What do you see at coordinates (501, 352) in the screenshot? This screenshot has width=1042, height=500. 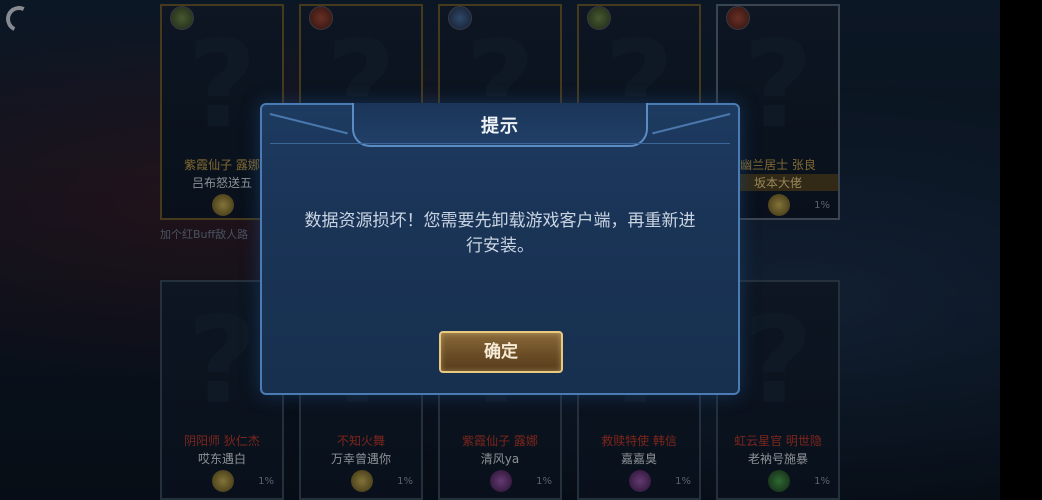 I see `confirm-button: 确定` at bounding box center [501, 352].